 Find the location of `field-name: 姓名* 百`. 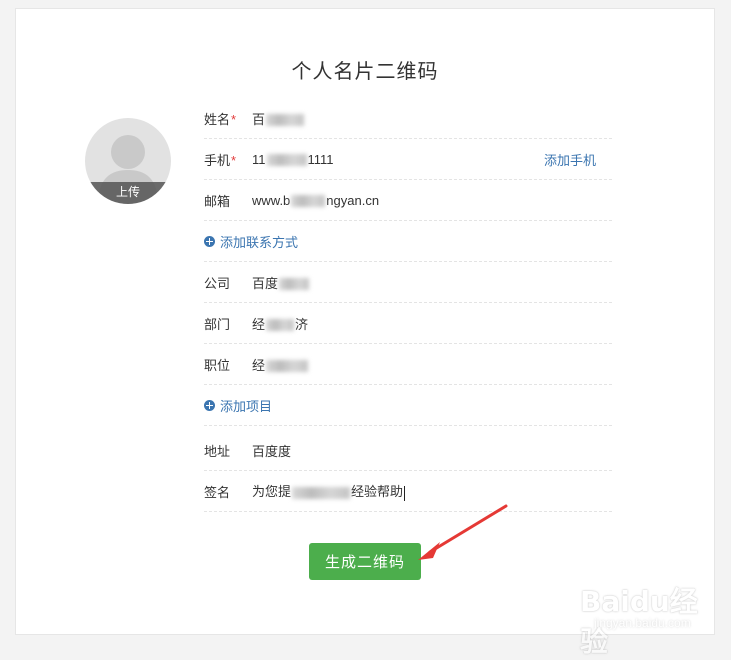

field-name: 姓名* 百 is located at coordinates (408, 118).